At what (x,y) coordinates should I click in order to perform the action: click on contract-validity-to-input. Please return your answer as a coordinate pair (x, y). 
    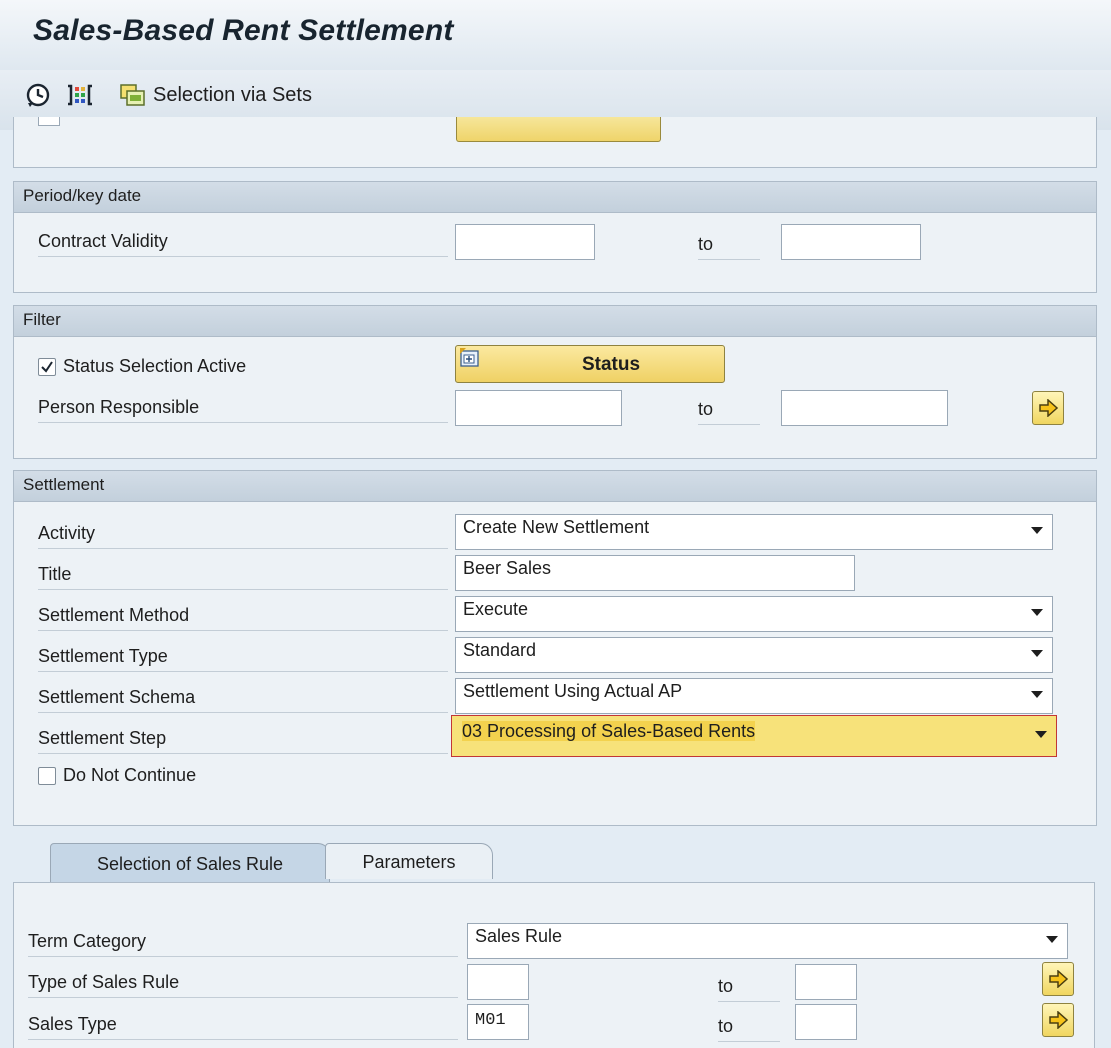
    Looking at the image, I should click on (851, 242).